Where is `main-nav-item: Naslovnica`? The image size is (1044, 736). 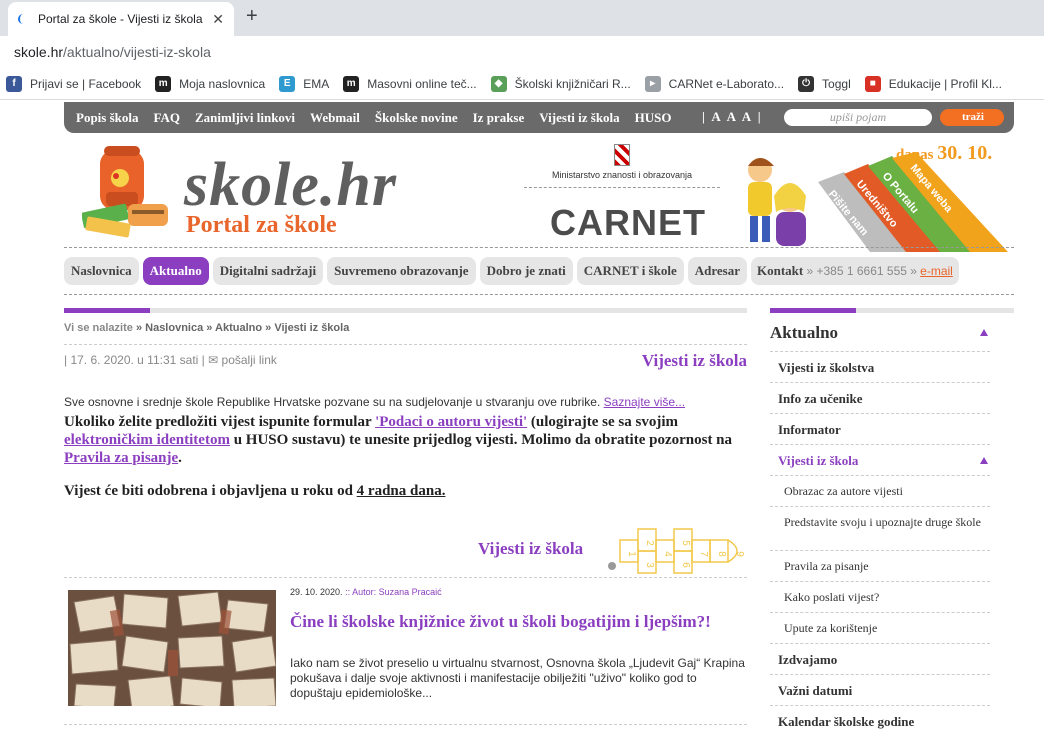 main-nav-item: Naslovnica is located at coordinates (101, 271).